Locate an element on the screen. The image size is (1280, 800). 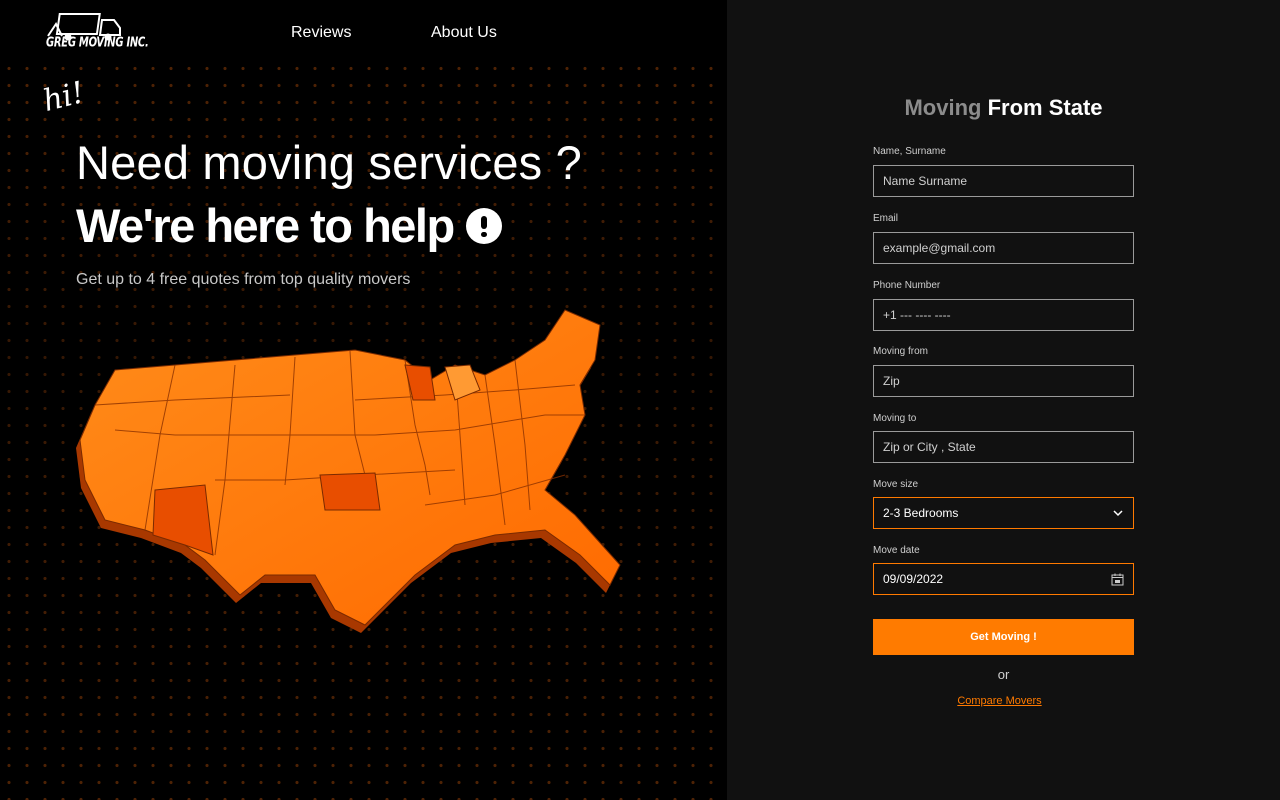
logo-text: GREG MOVING INC. is located at coordinates (97, 43).